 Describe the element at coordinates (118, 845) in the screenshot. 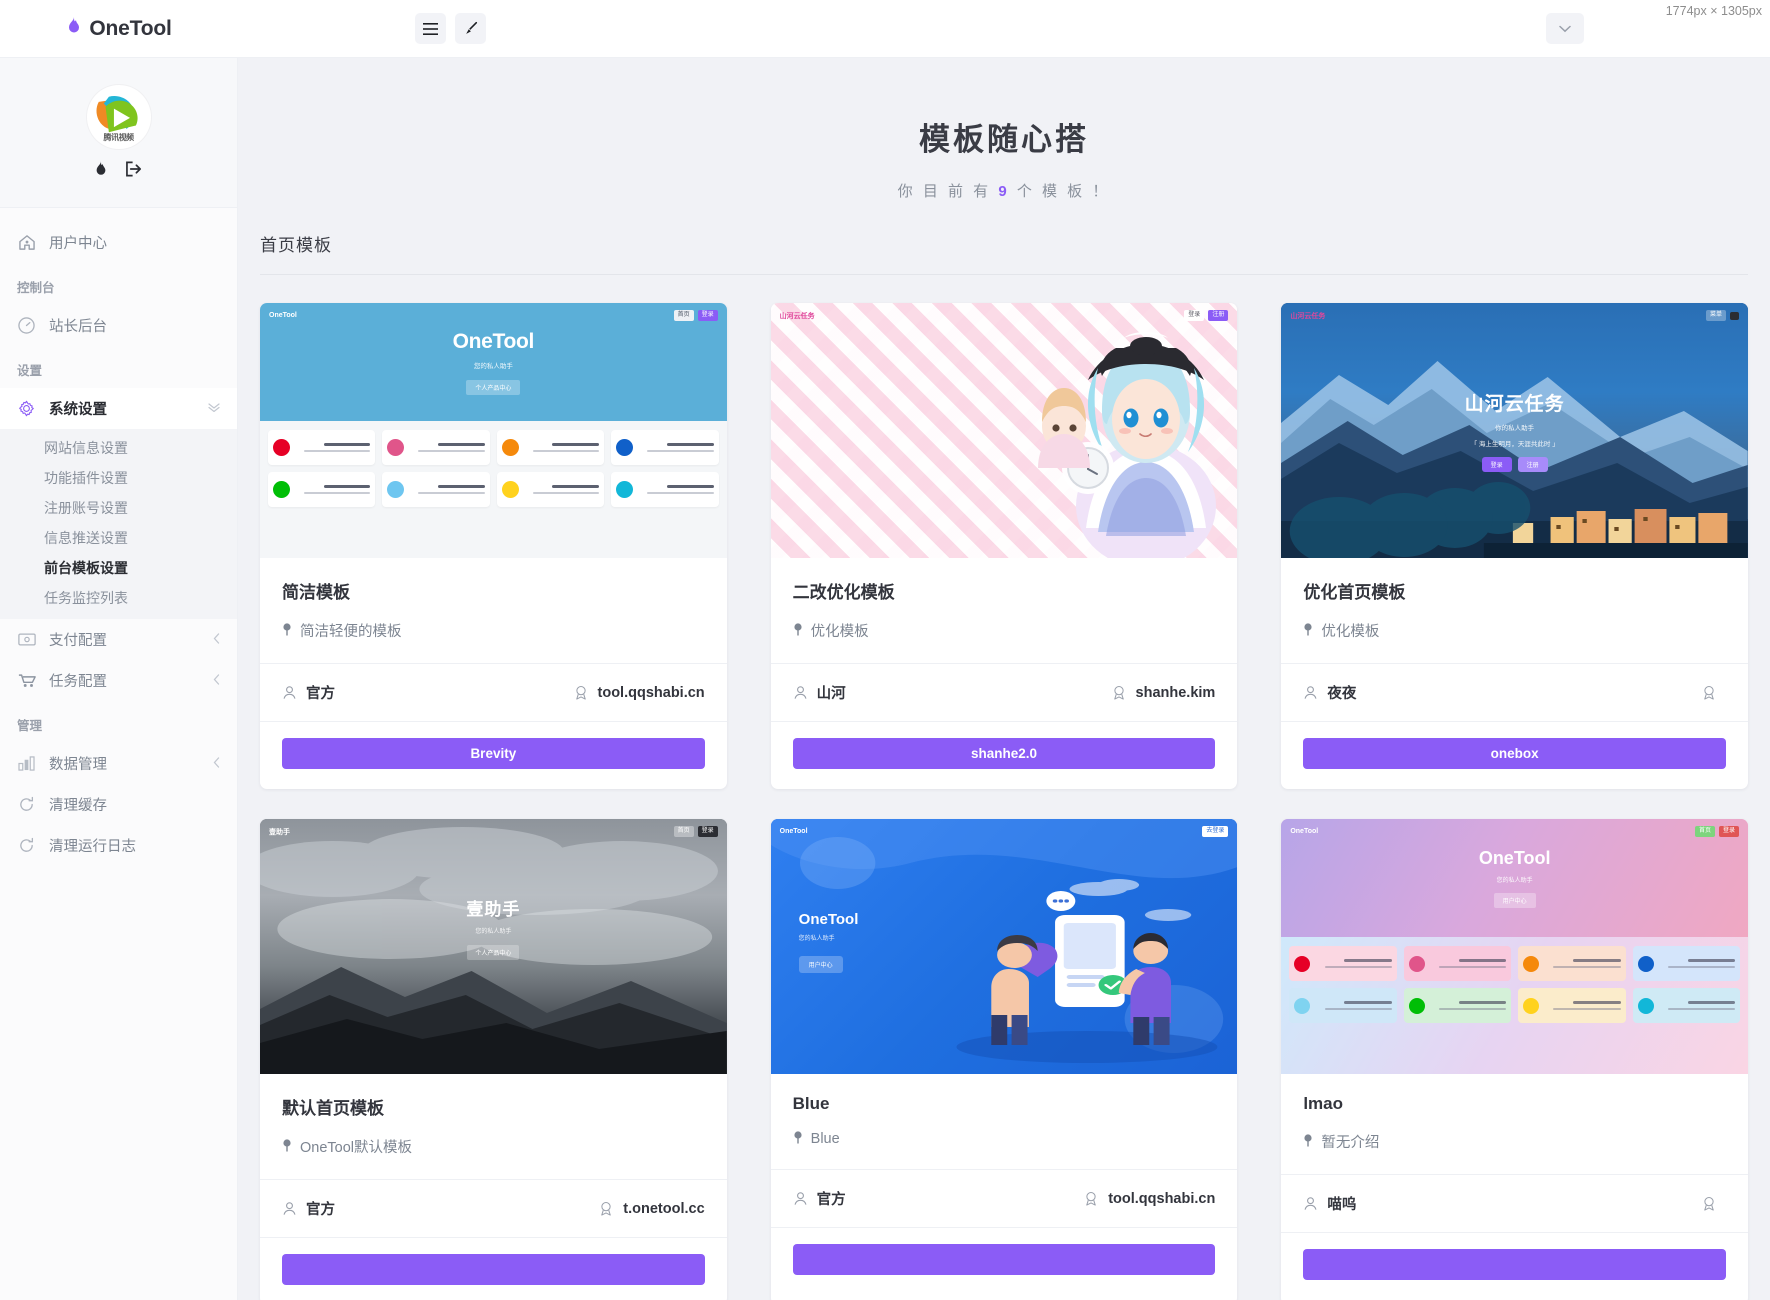

I see `sidebar-item-clear-logs: 清理运行日志` at that location.